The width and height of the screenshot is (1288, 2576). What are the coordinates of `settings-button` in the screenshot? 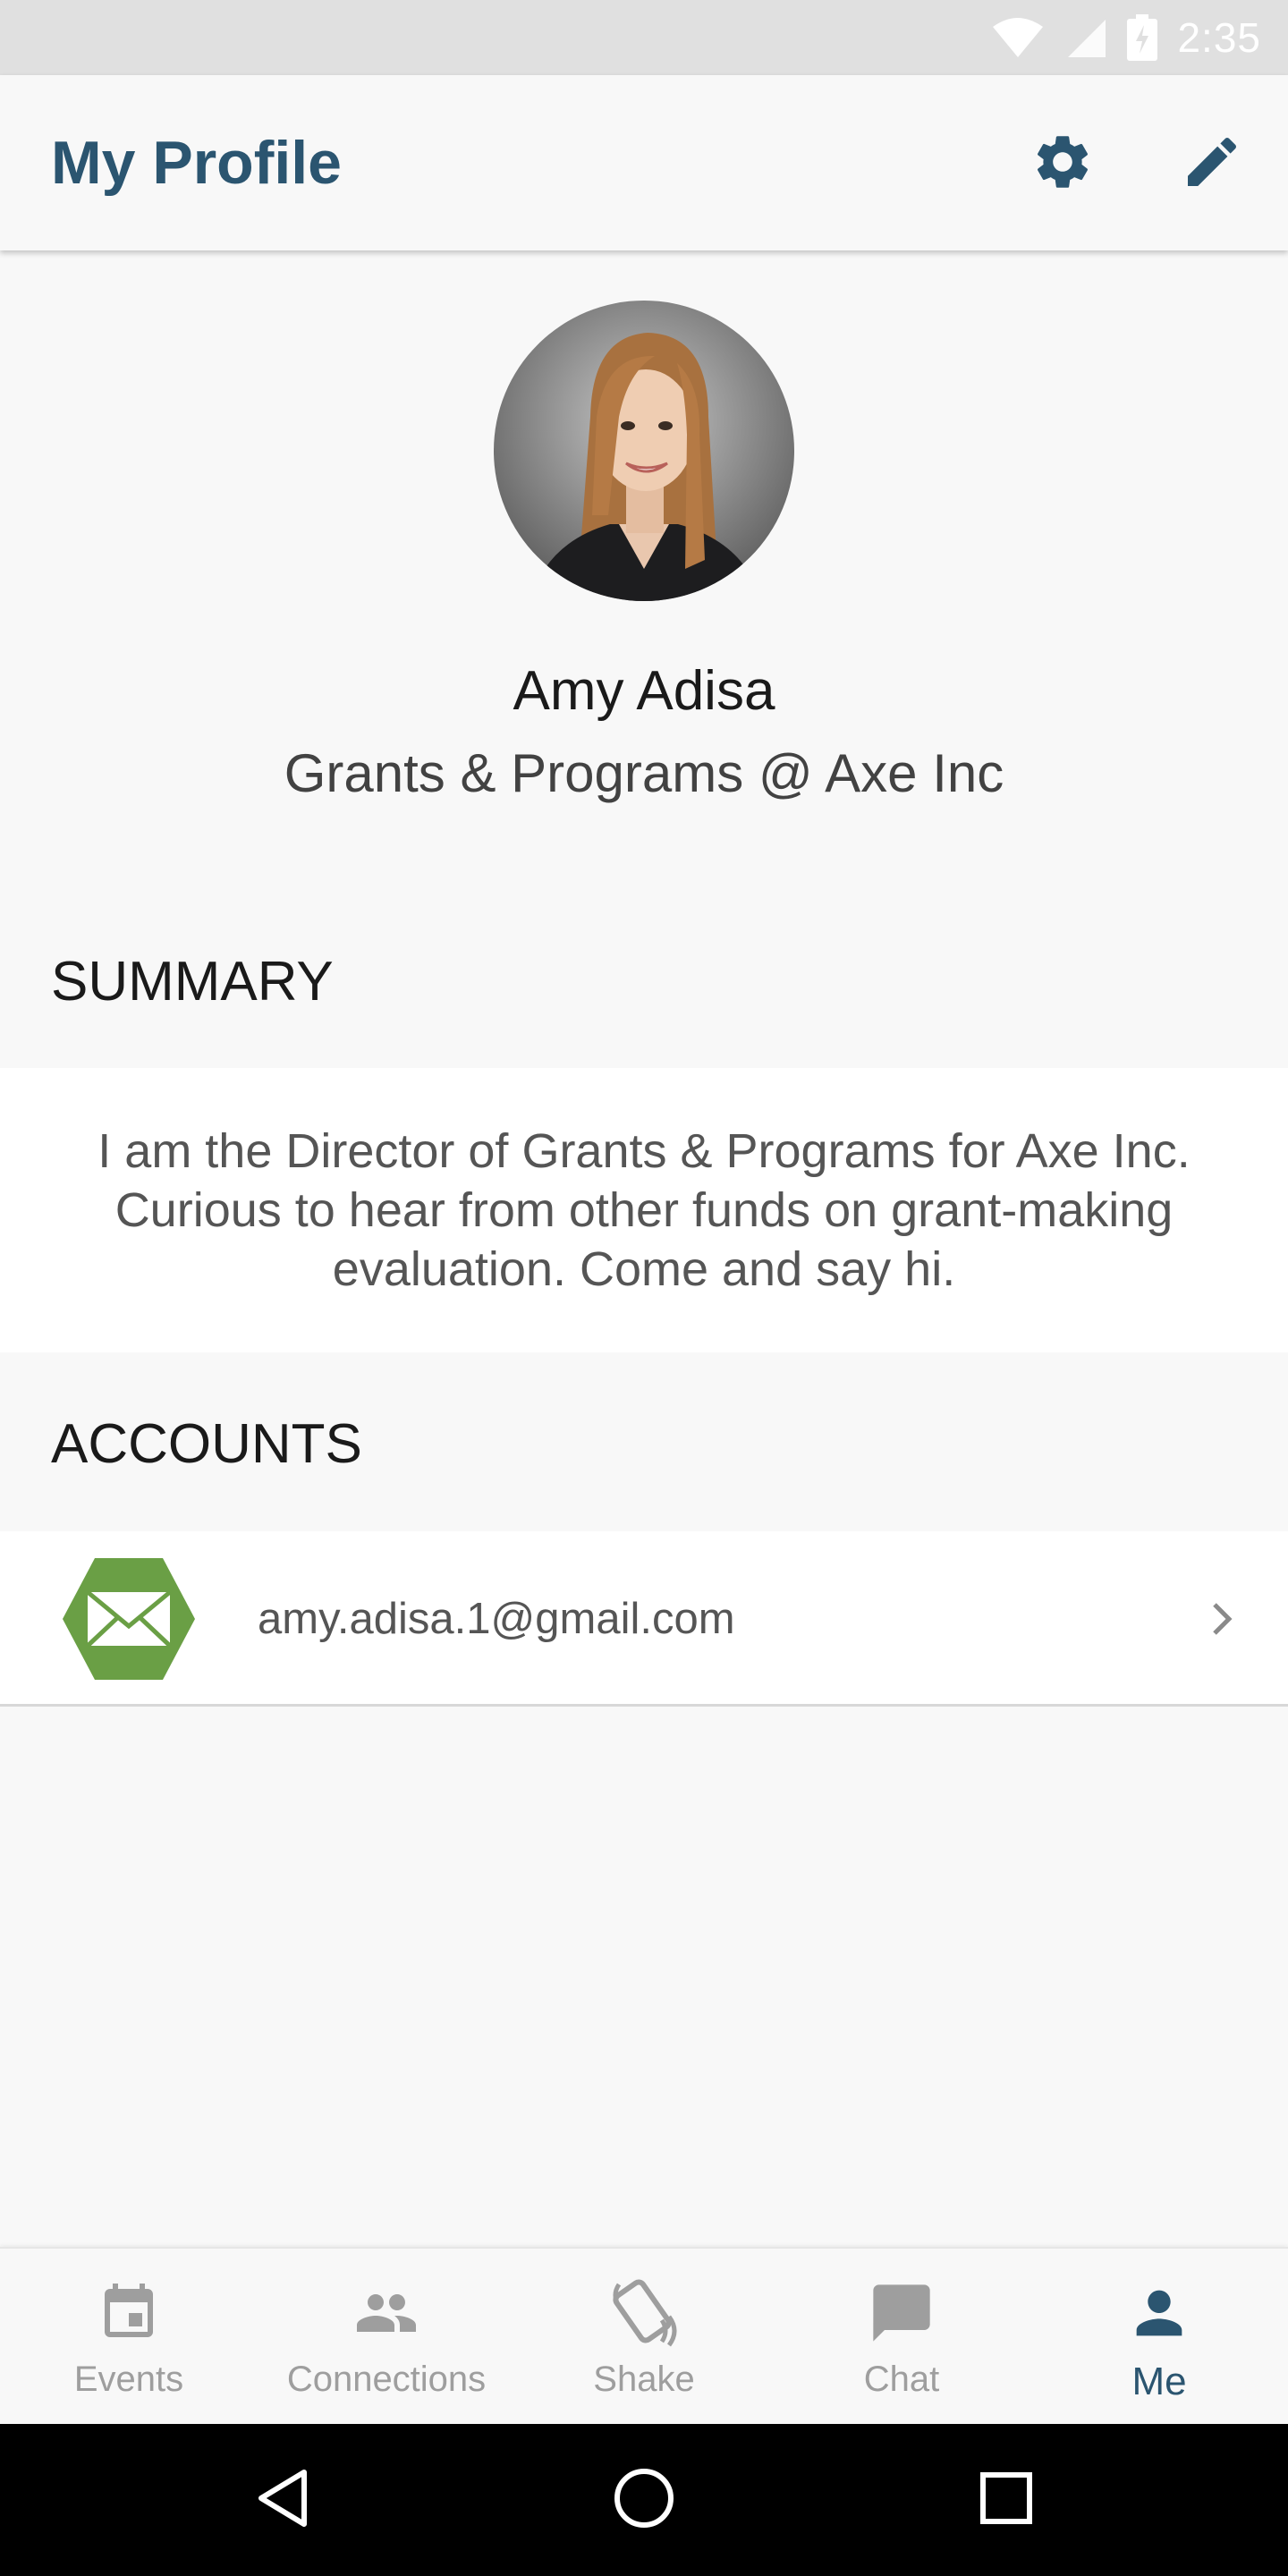 It's located at (1062, 163).